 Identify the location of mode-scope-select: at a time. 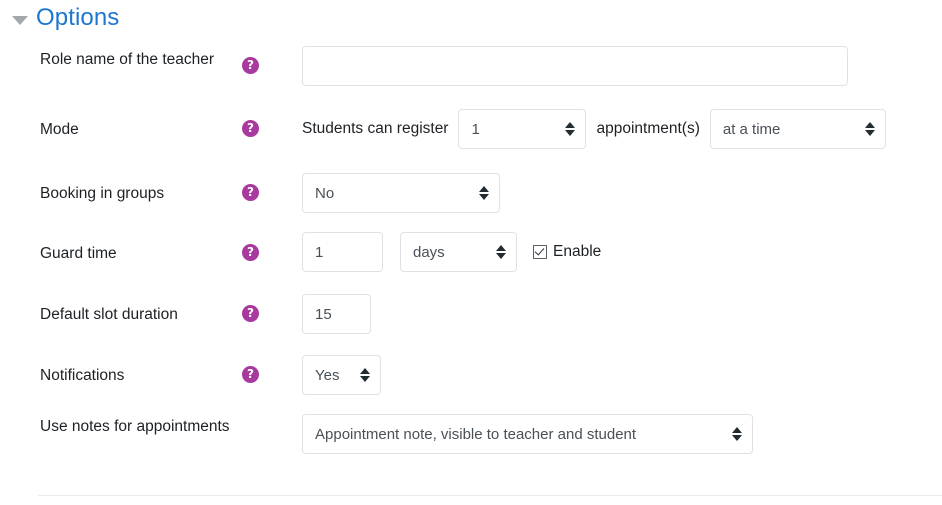
(797, 129).